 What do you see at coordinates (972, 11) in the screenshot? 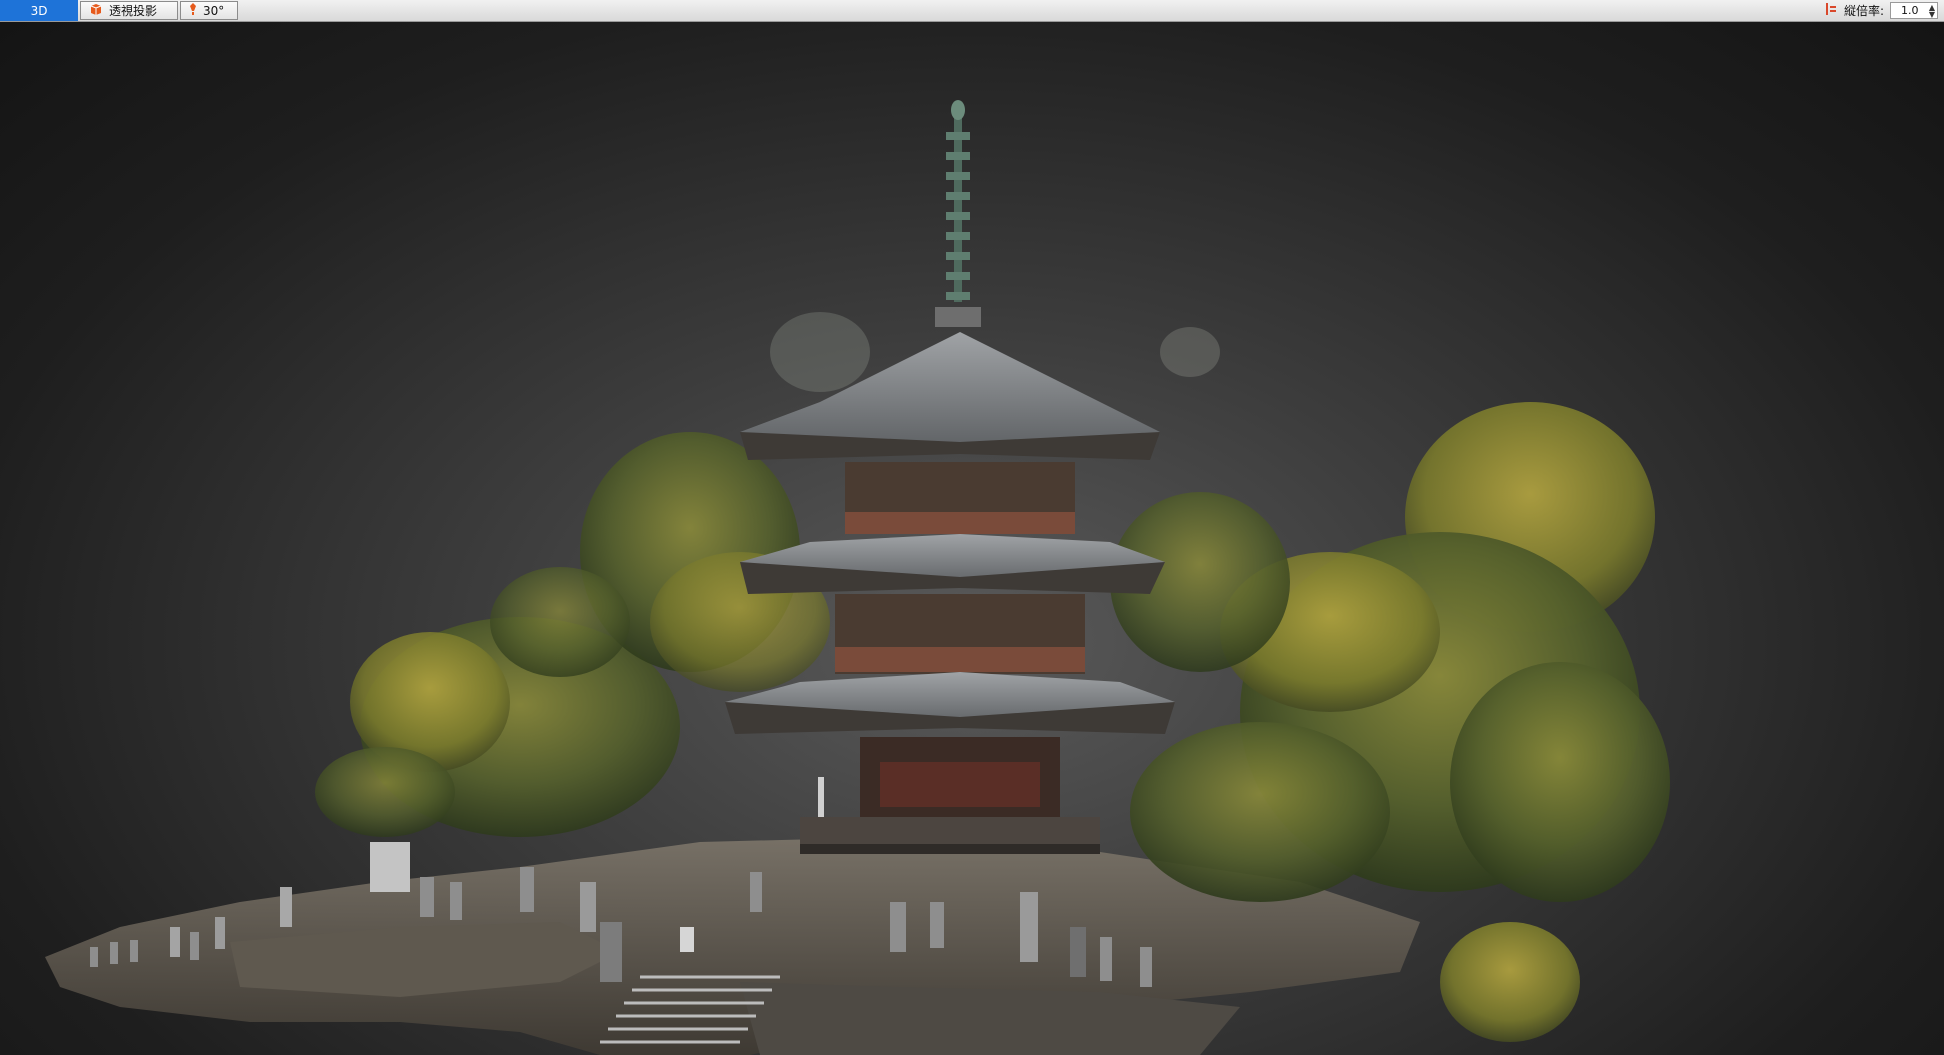
I see `viewer-toolbar: 3D 透視投影 30° 縦倍率: 1.0 ▲ ▼` at bounding box center [972, 11].